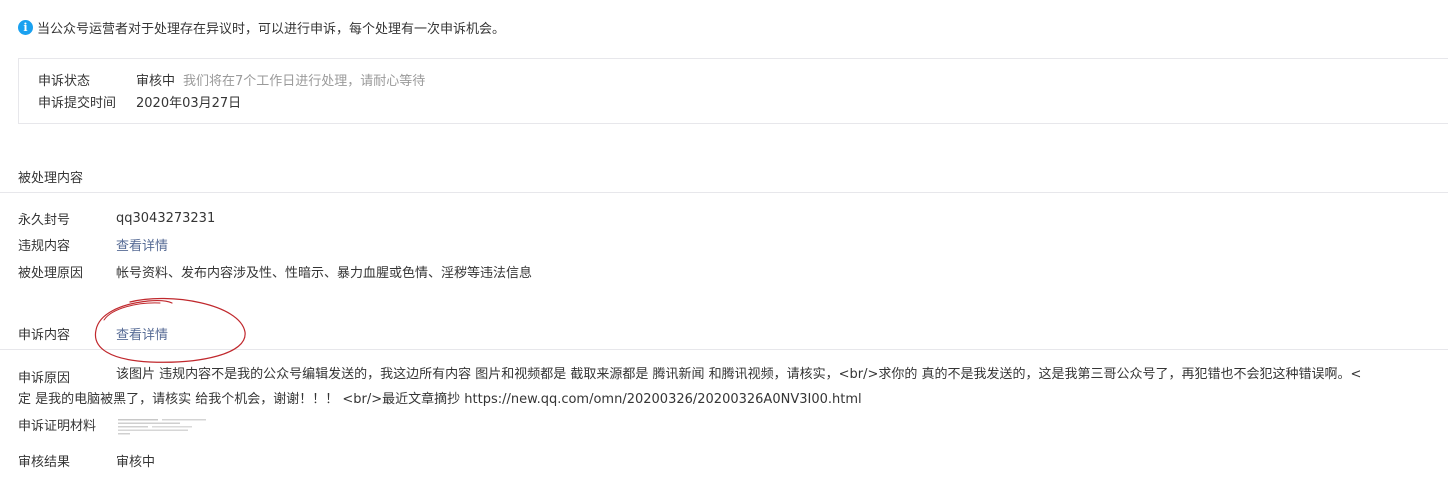 The width and height of the screenshot is (1448, 485). Describe the element at coordinates (77, 103) in the screenshot. I see `submit-time-label: 申诉提交时间` at that location.